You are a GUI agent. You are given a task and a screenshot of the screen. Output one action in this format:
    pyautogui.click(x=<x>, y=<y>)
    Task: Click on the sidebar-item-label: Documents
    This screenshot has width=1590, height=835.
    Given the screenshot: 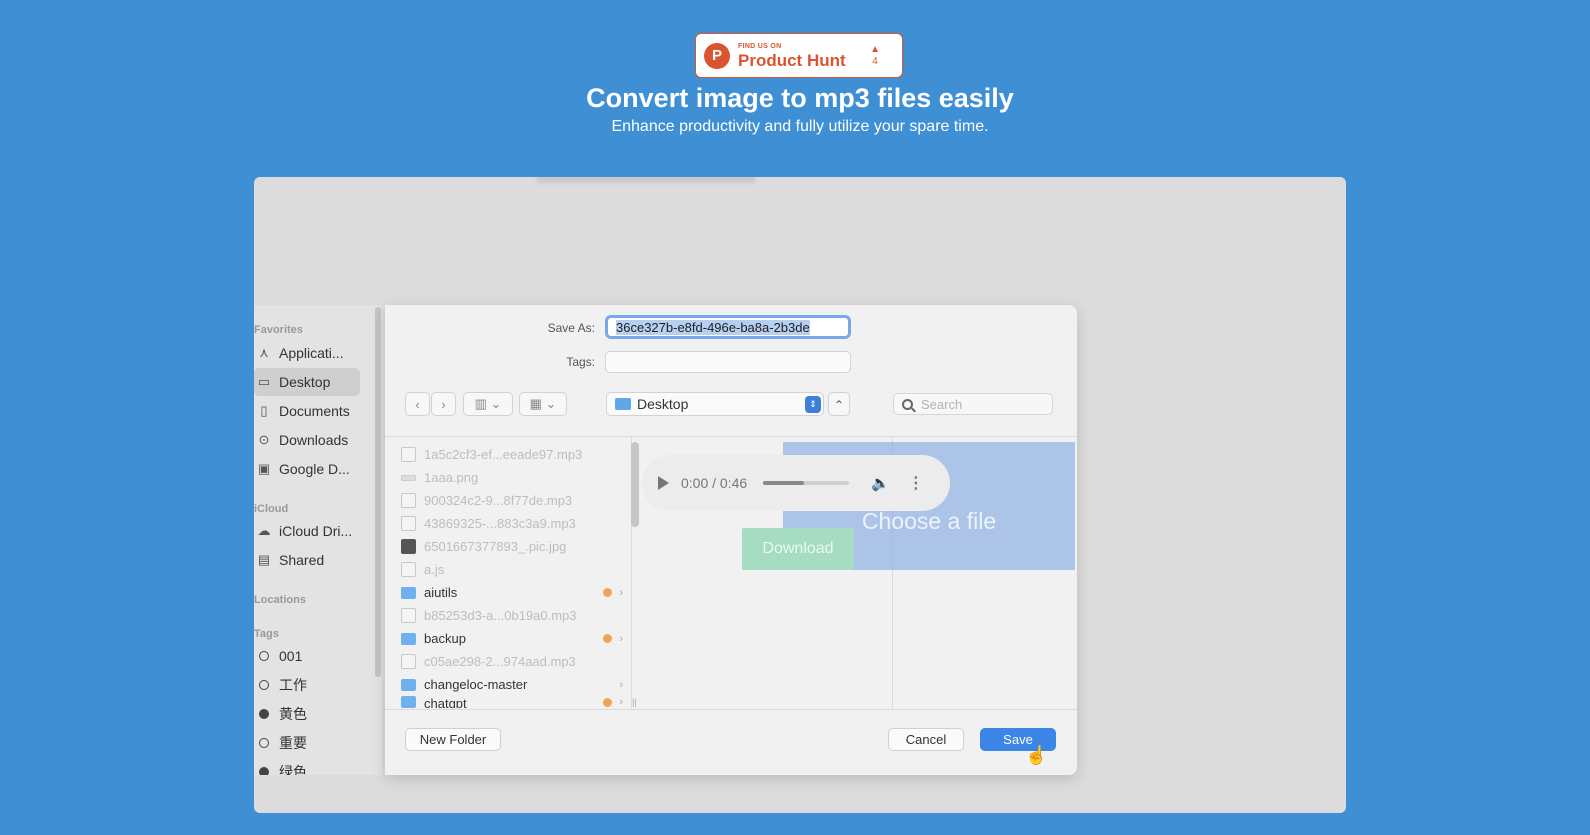 What is the action you would take?
    pyautogui.click(x=314, y=411)
    